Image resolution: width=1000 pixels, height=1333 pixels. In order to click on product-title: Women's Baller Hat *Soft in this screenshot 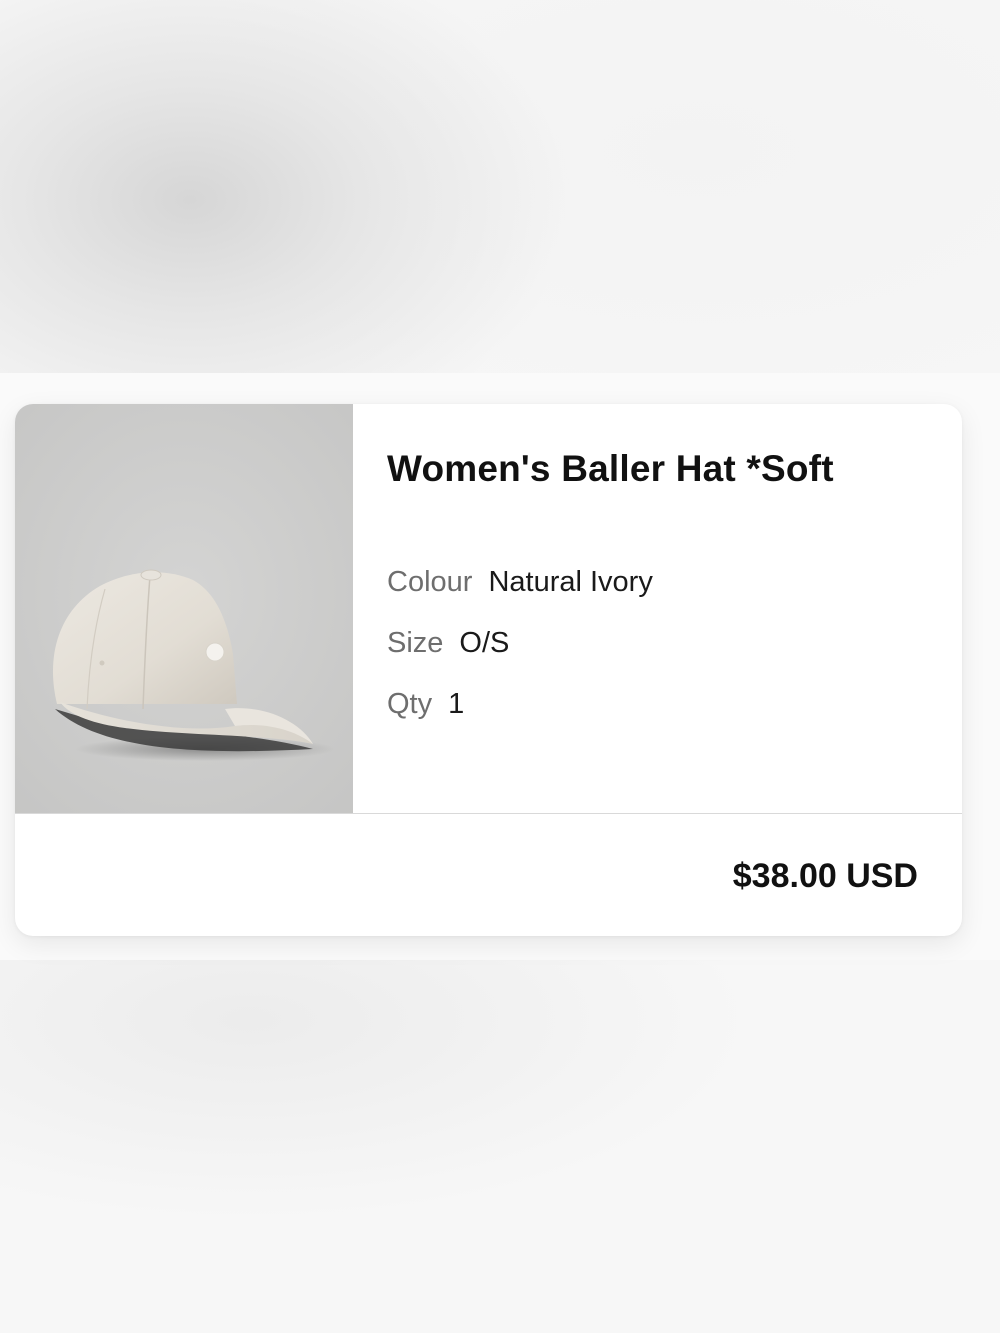, I will do `click(667, 469)`.